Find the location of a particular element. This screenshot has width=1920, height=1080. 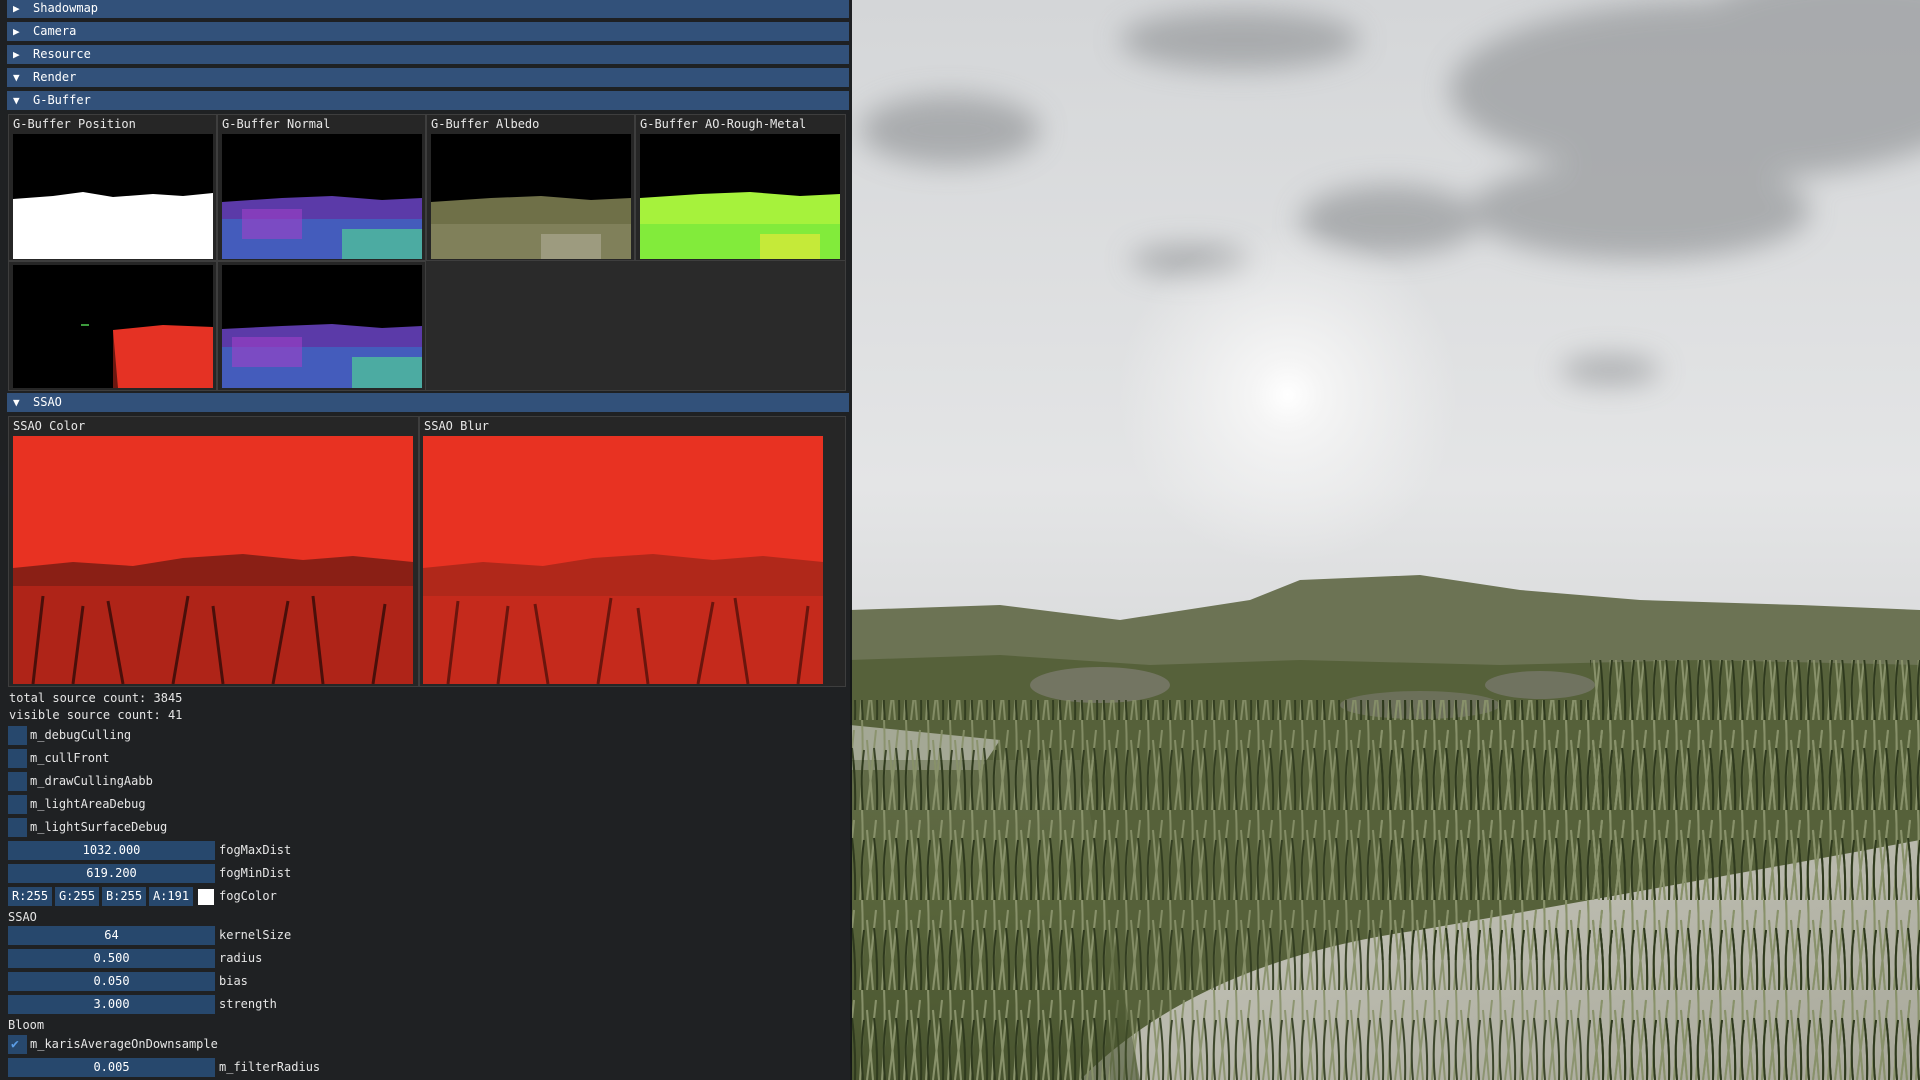

light-surface-debug-label: m_lightSurfaceDebug is located at coordinates (99, 827).